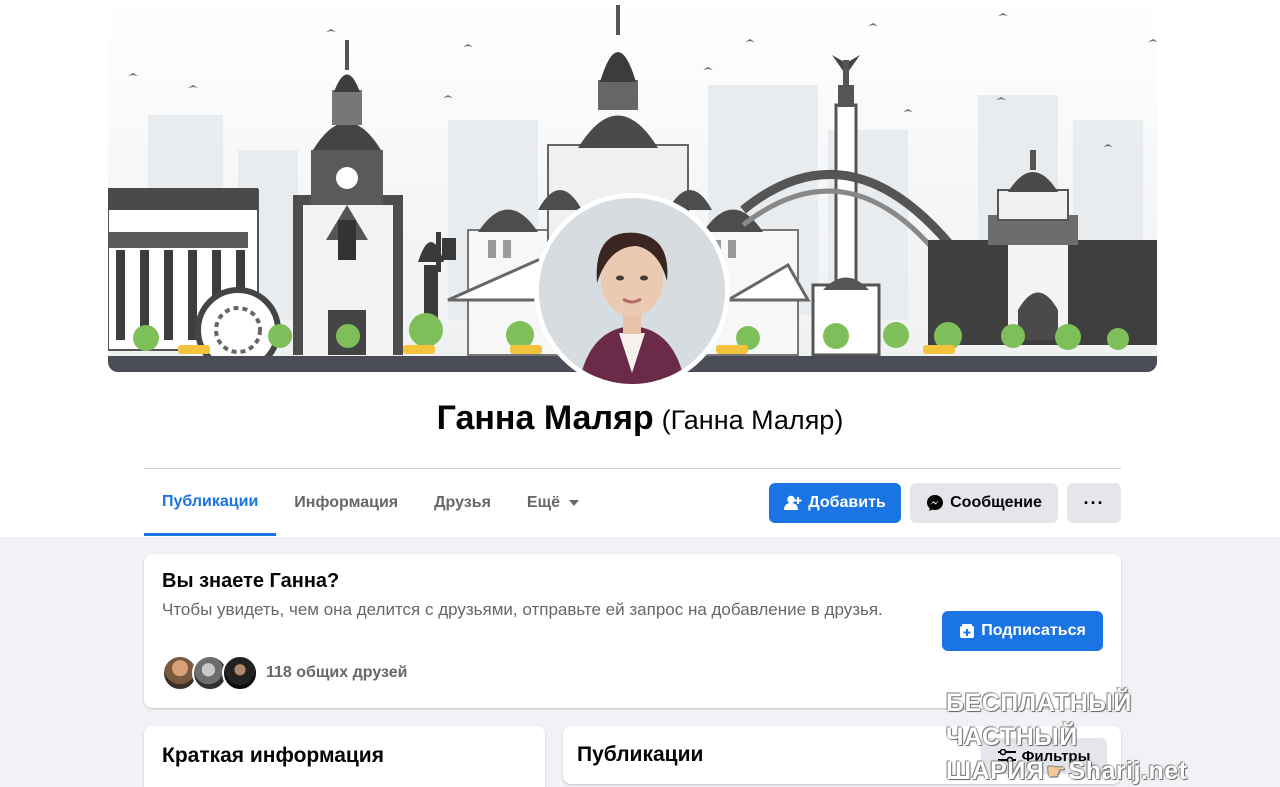 The width and height of the screenshot is (1280, 787). I want to click on profile-picture-frame, so click(632, 291).